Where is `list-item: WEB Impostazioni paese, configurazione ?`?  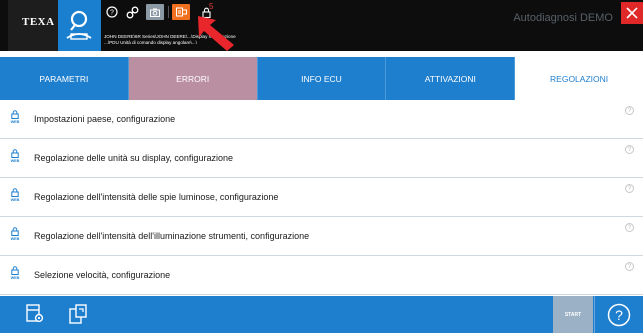 list-item: WEB Impostazioni paese, configurazione ? is located at coordinates (321, 119).